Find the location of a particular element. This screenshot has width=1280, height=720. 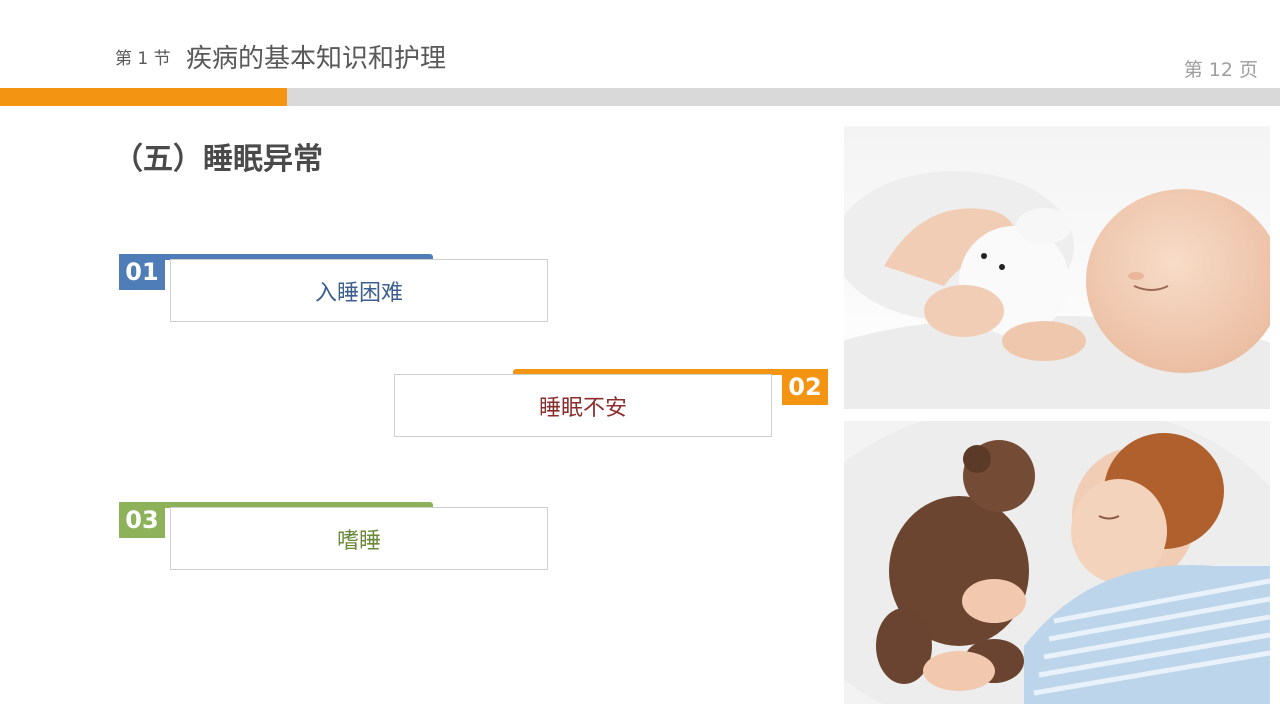

item-2-box: 睡眠不安 is located at coordinates (583, 405).